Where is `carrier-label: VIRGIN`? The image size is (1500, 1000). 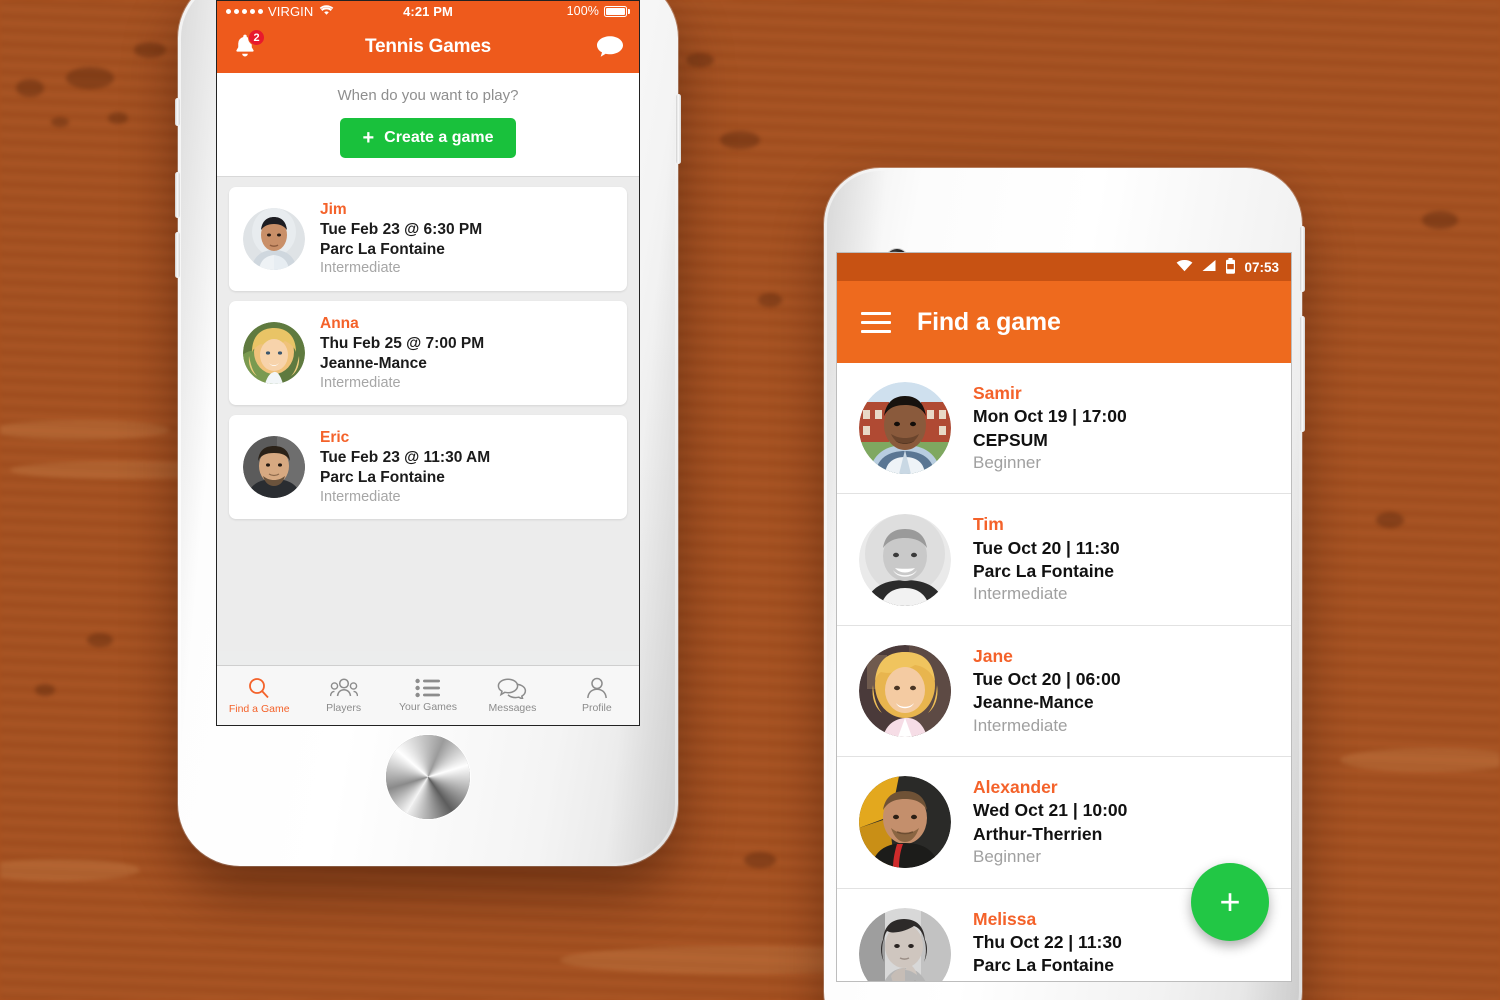 carrier-label: VIRGIN is located at coordinates (291, 11).